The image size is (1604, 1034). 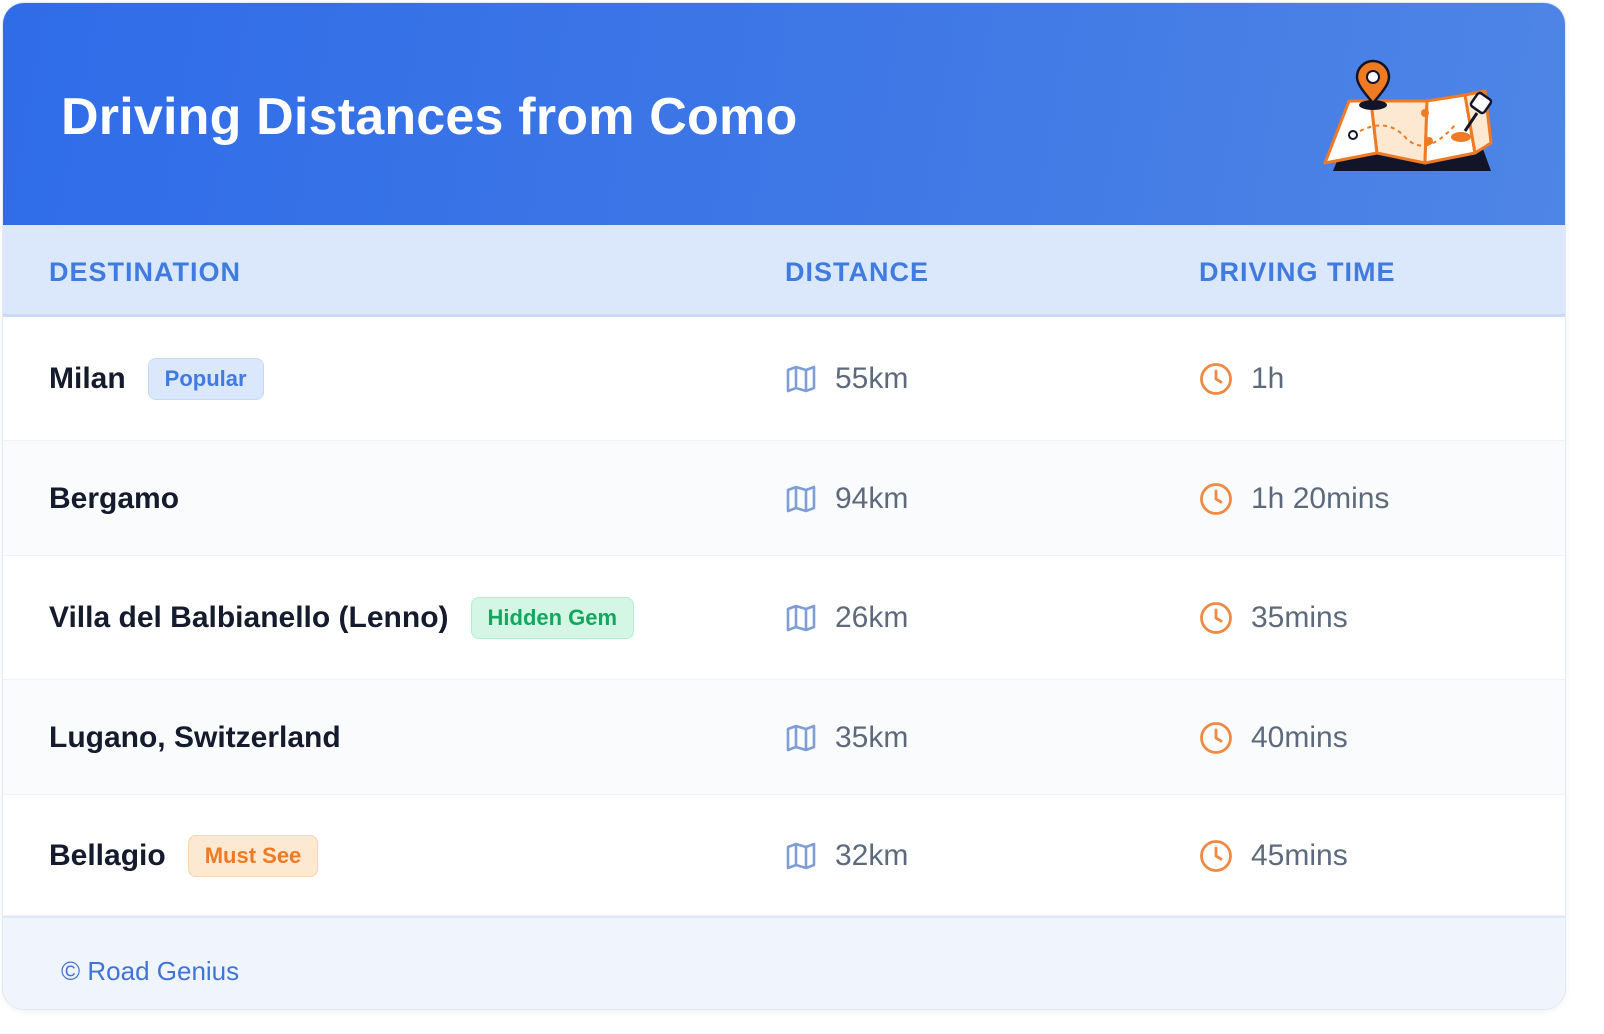 I want to click on distance-value: 32km, so click(x=872, y=855).